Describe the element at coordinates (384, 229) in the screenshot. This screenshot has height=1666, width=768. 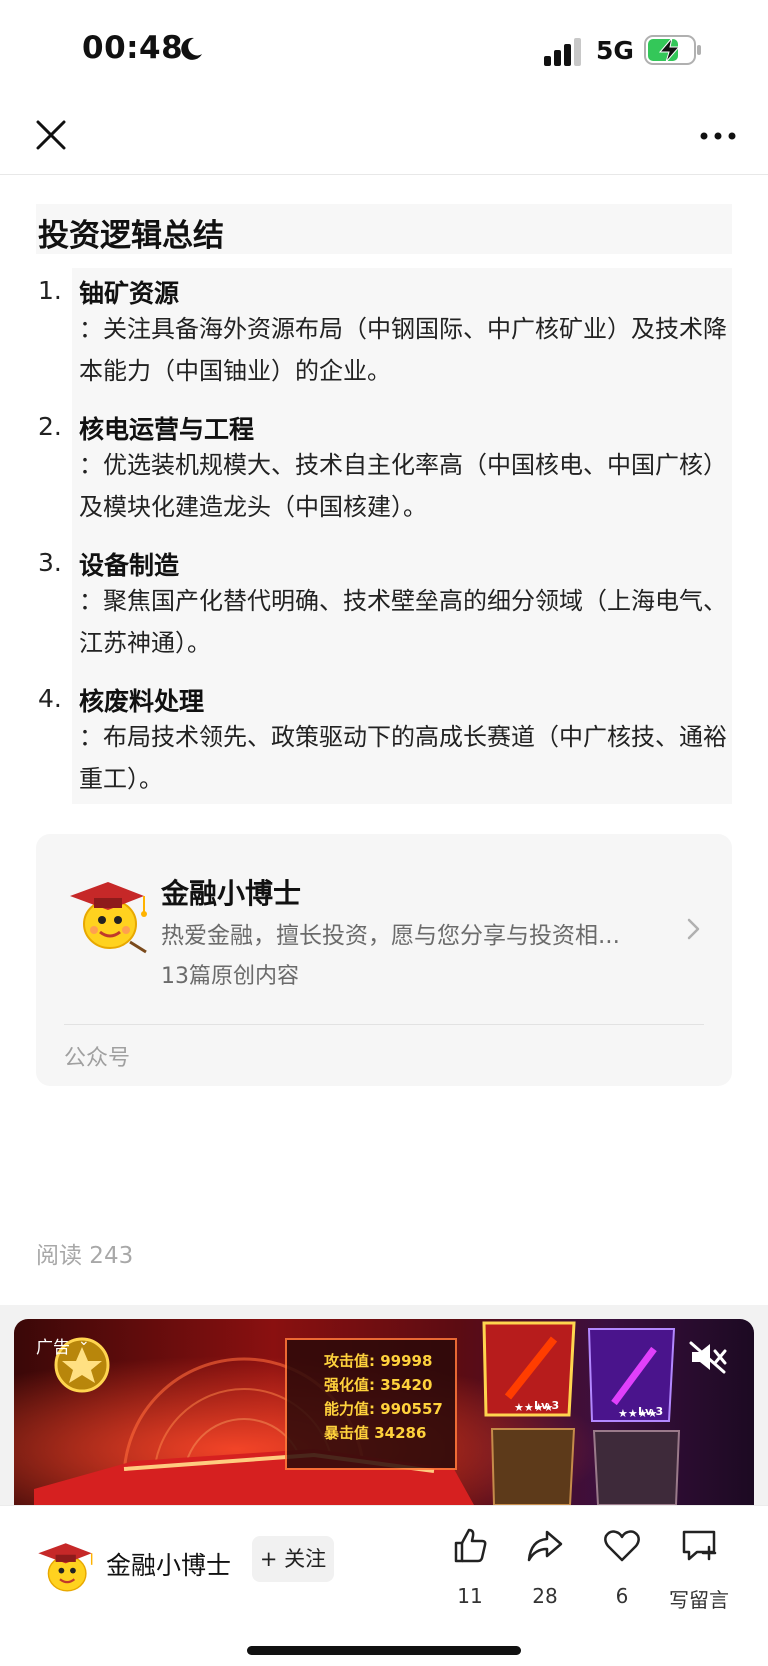
I see `article-heading-block: 投资逻辑总结` at that location.